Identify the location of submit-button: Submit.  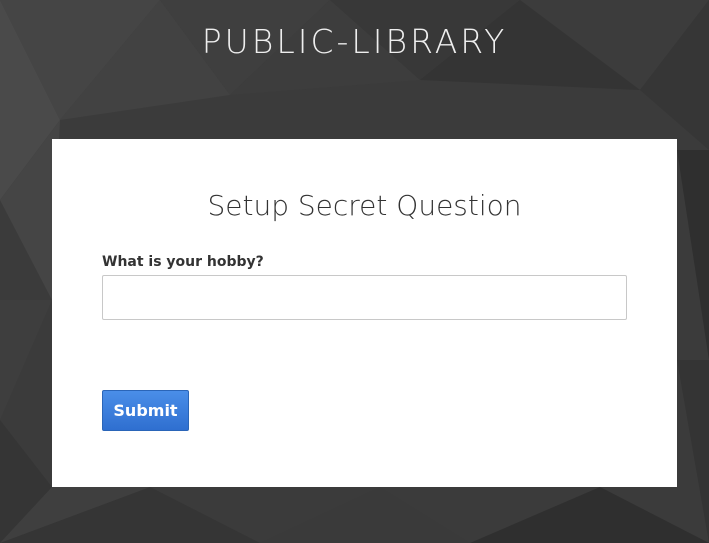
(145, 410).